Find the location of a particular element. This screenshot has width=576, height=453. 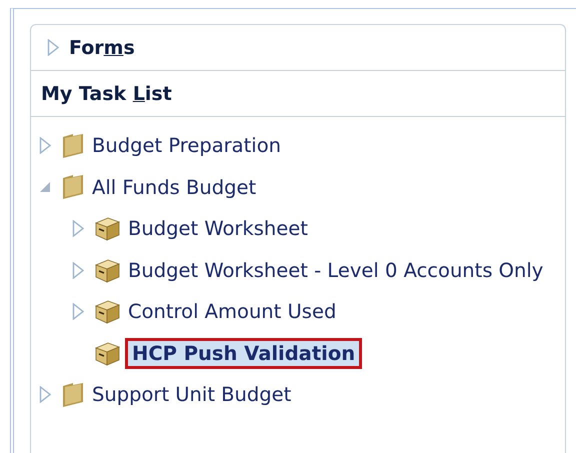

tree-item: Support Unit Budget is located at coordinates (192, 395).